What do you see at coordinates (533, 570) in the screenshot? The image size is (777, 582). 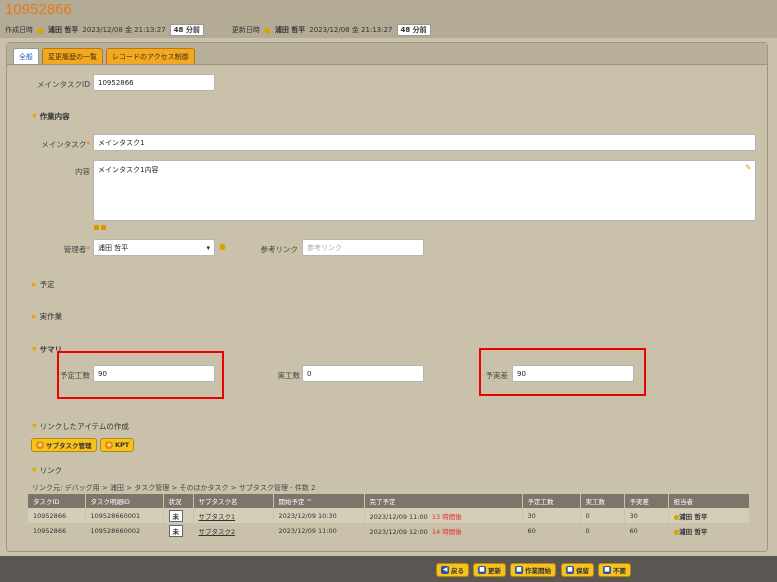 I see `start-work-button: ■ 作業開始` at bounding box center [533, 570].